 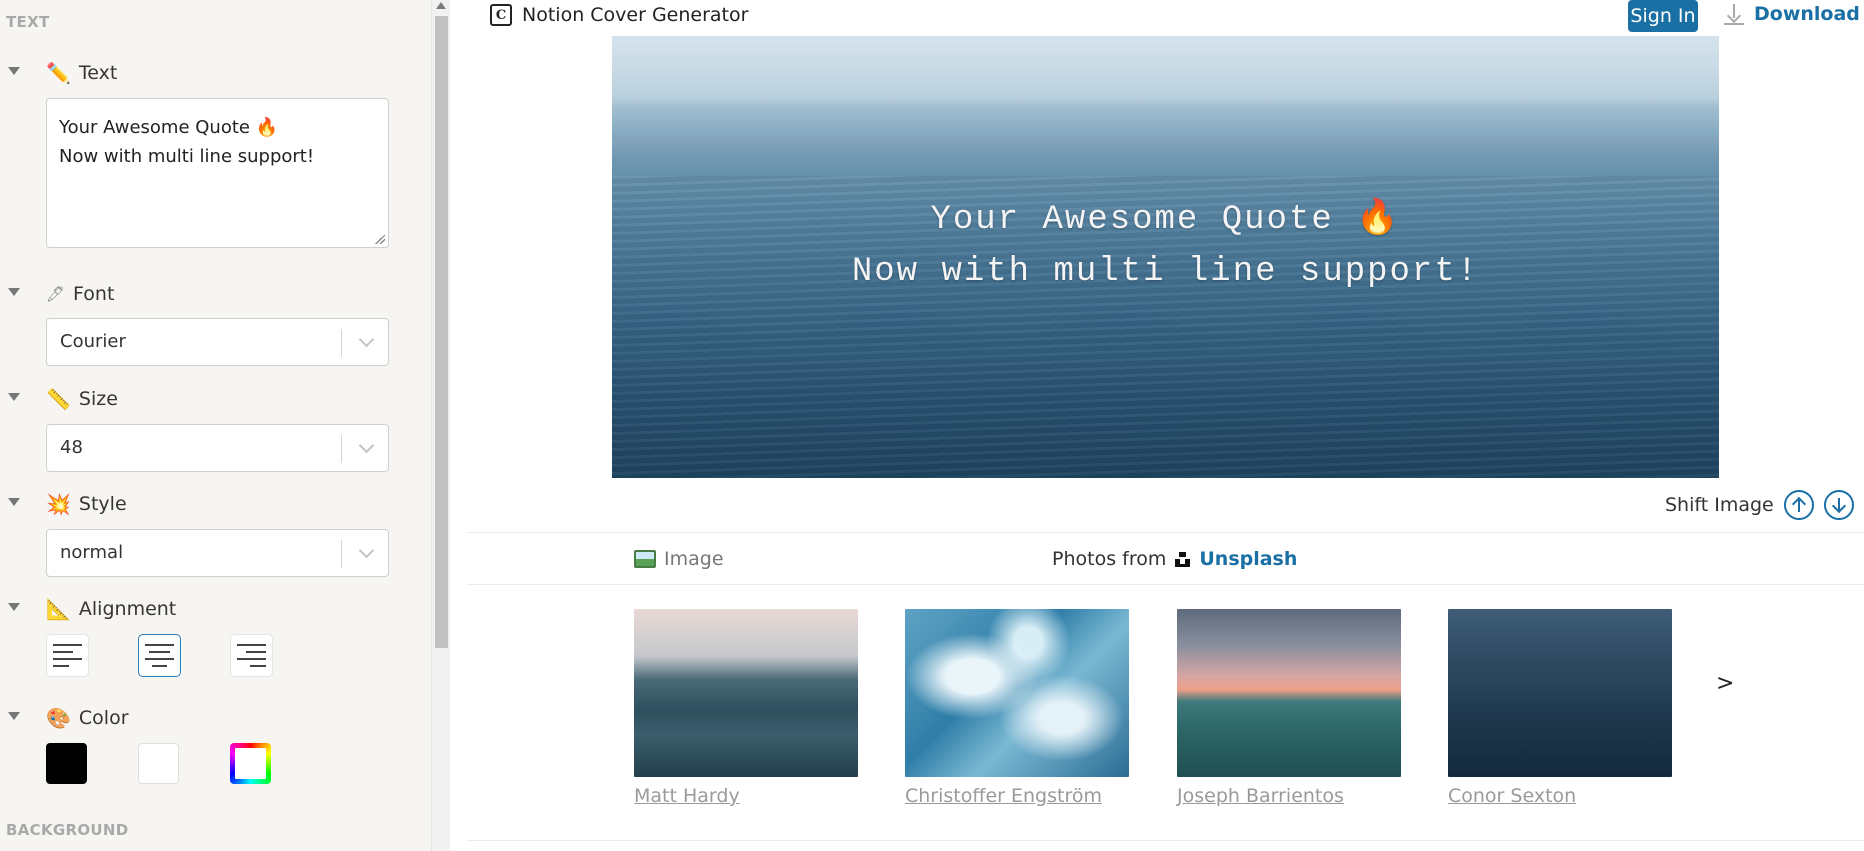 I want to click on font-group-label: Font, so click(x=94, y=294).